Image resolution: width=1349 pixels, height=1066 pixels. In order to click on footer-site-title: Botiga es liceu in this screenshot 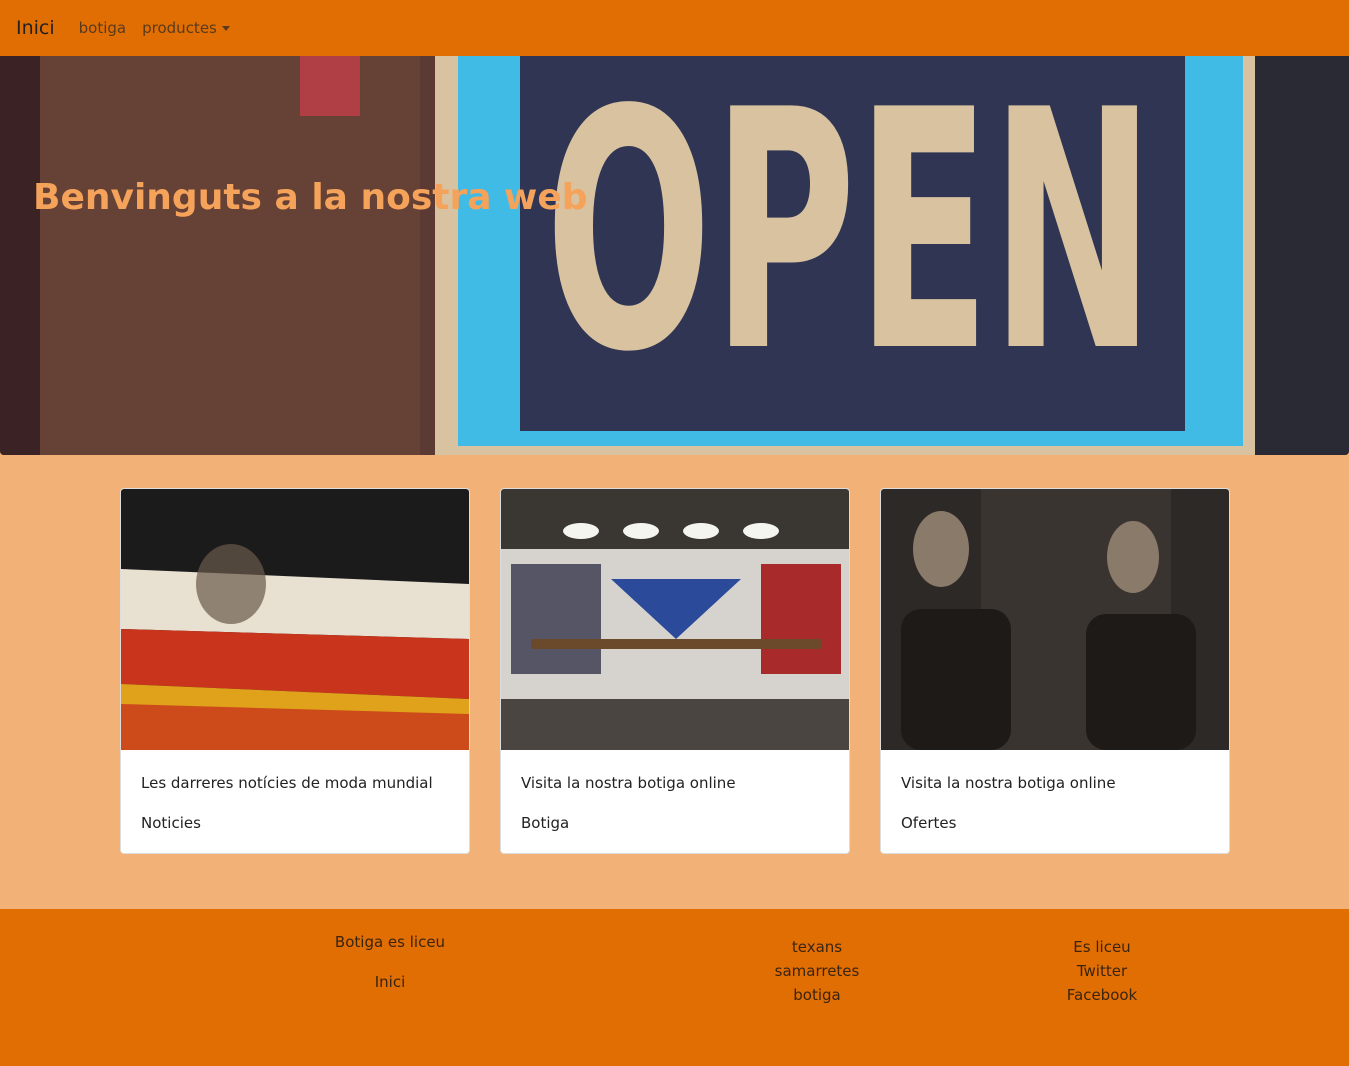, I will do `click(390, 942)`.